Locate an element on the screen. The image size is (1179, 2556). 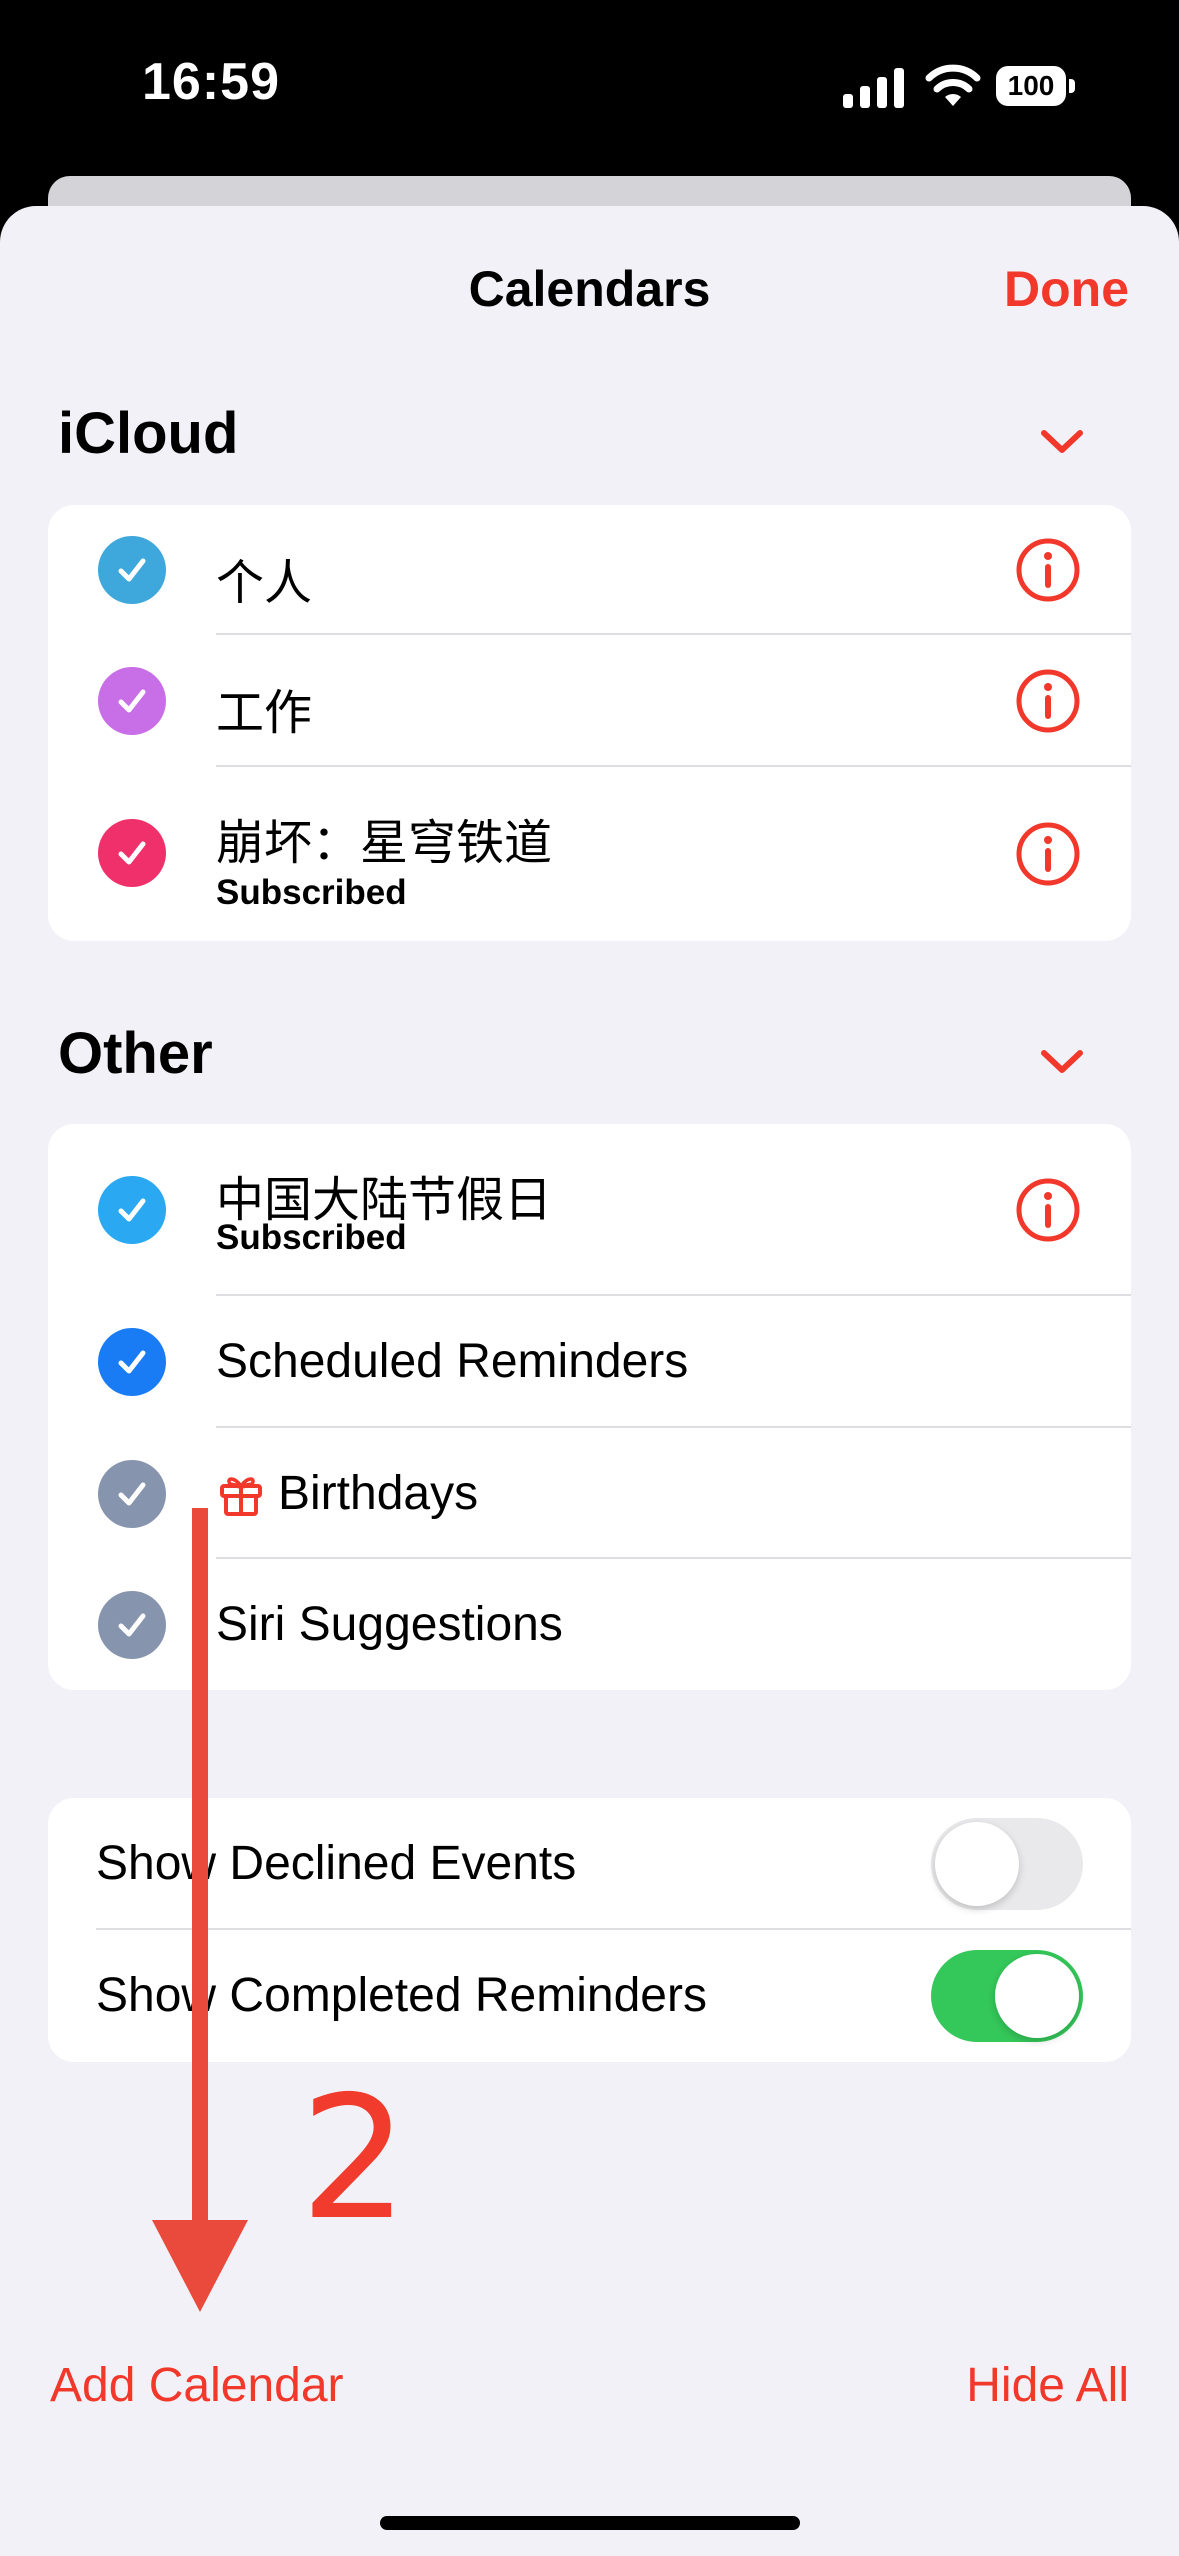
list-item: 崩坏：星穹铁道 Subscribed is located at coordinates (589, 854).